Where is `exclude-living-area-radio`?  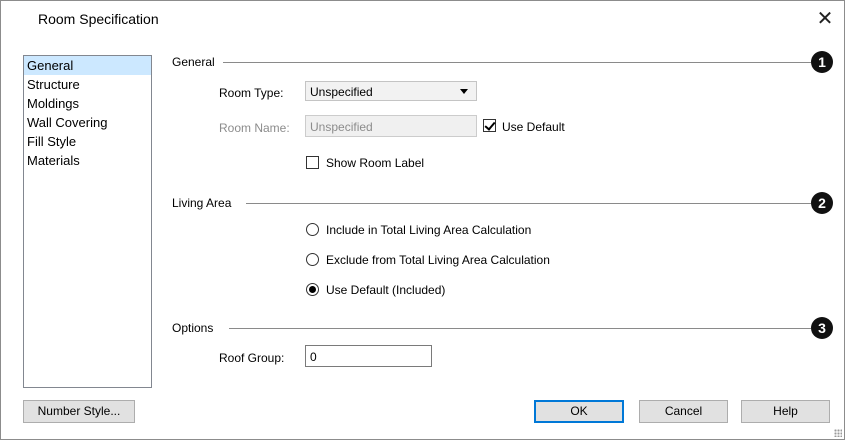
exclude-living-area-radio is located at coordinates (312, 259).